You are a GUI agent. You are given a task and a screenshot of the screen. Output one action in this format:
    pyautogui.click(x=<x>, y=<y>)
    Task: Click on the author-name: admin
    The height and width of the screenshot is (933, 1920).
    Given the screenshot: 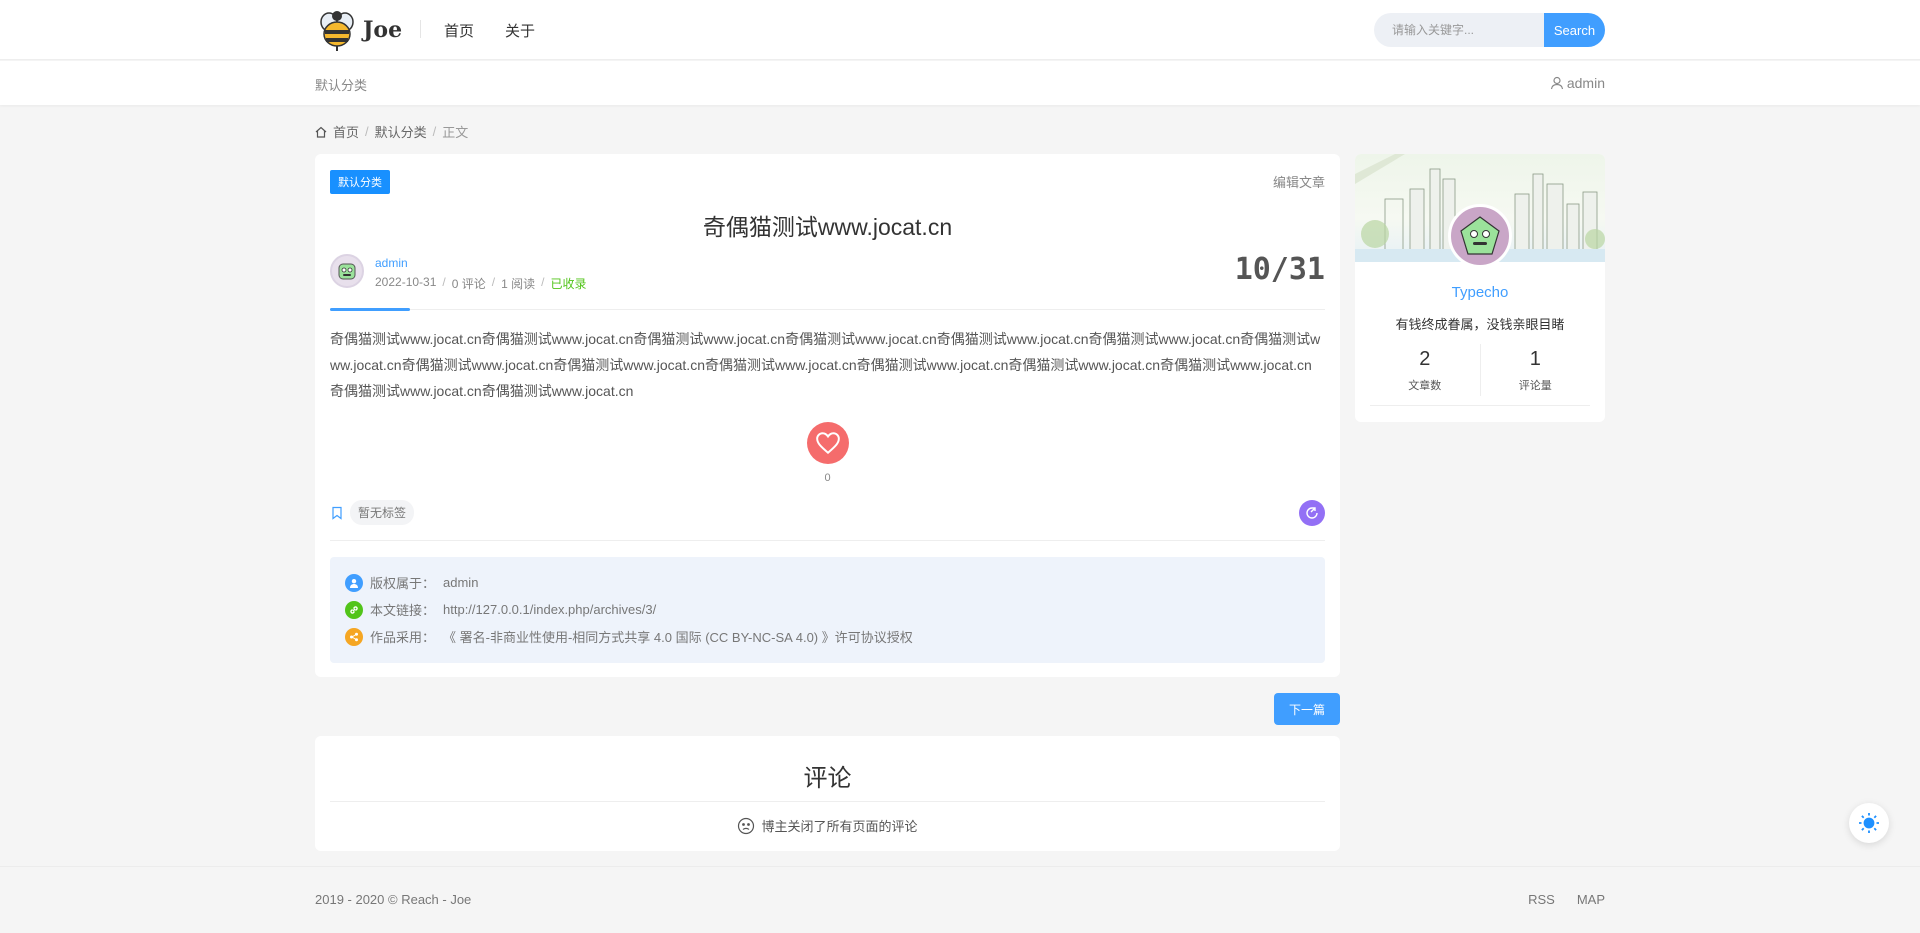 What is the action you would take?
    pyautogui.click(x=391, y=263)
    